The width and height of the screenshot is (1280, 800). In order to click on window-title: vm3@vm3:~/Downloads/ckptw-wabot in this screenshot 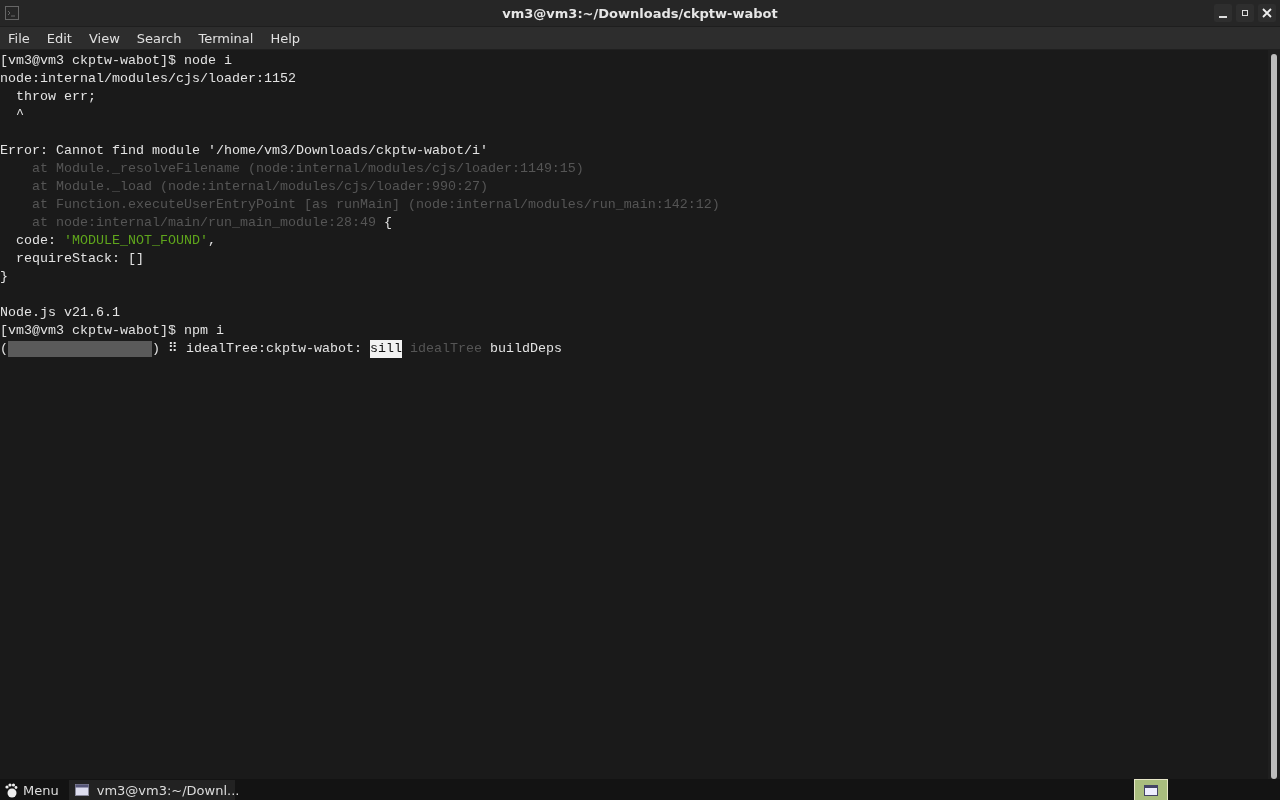, I will do `click(640, 13)`.